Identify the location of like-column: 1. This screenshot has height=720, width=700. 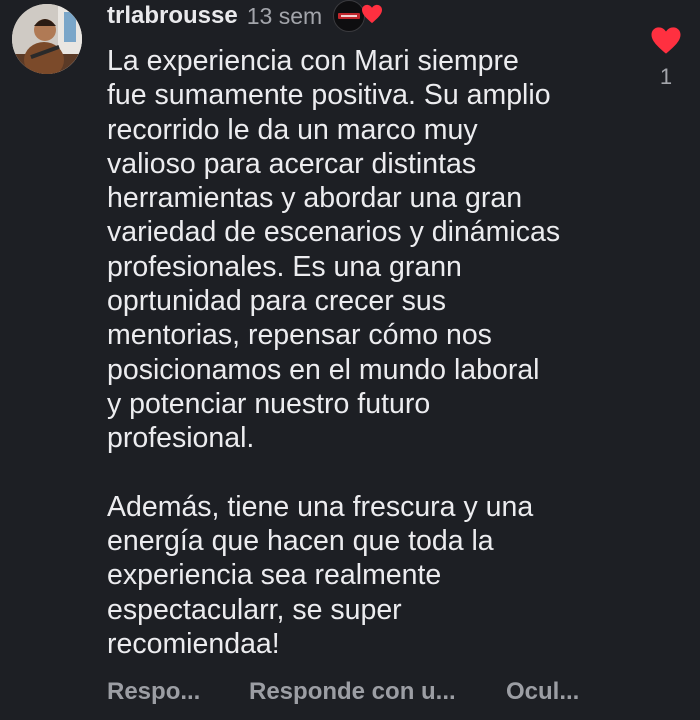
(666, 58).